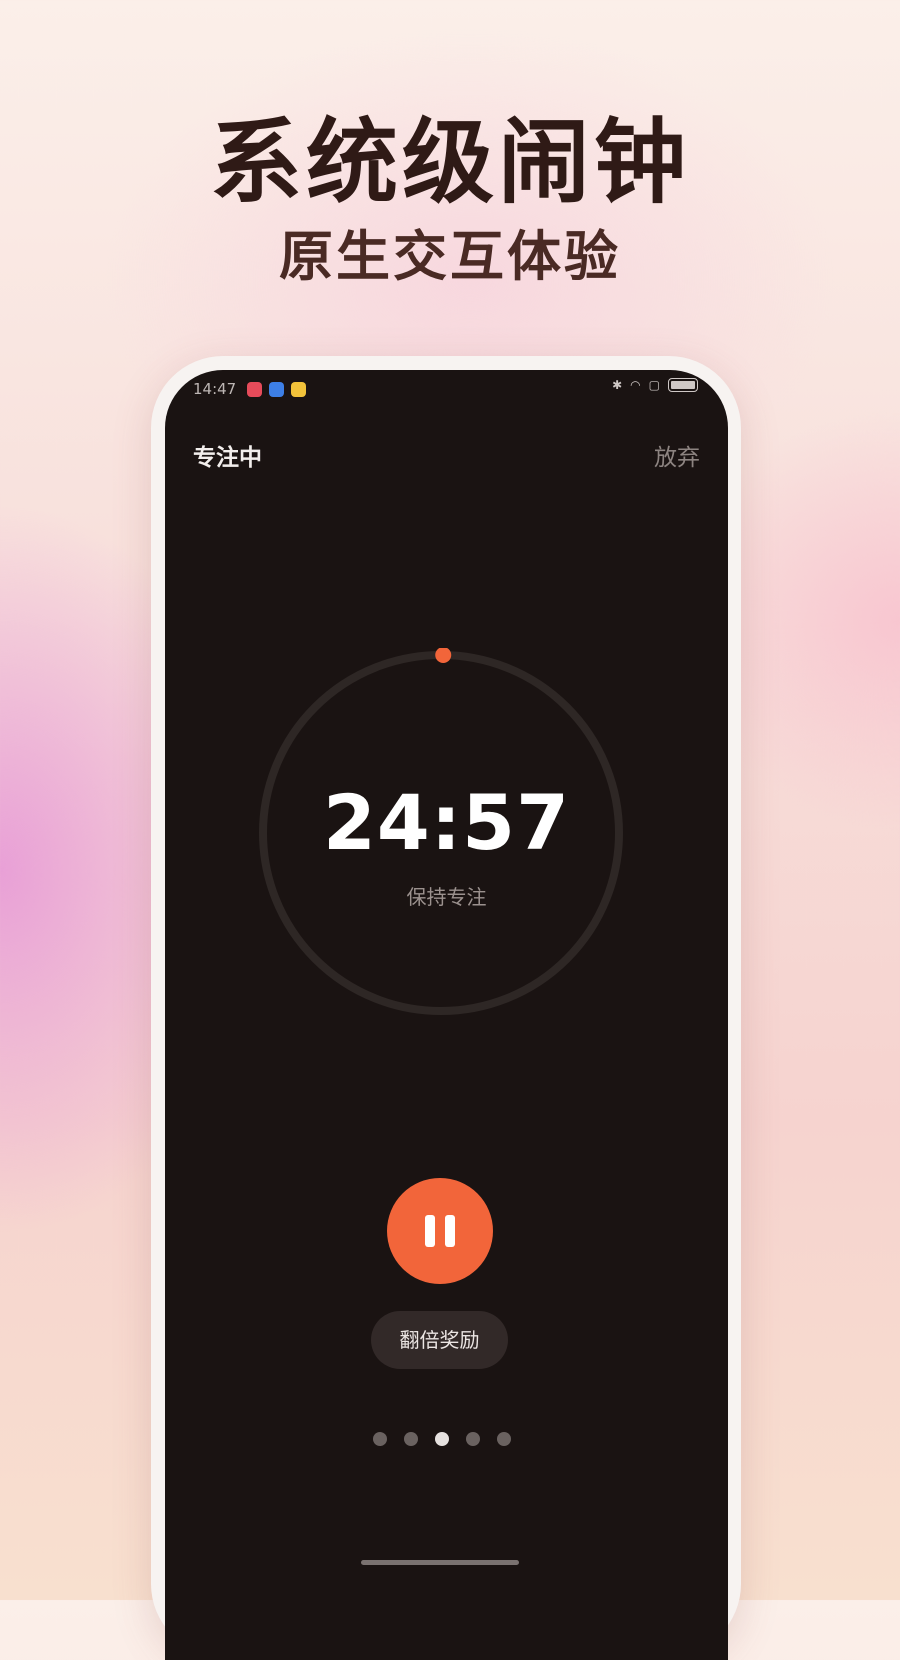 The width and height of the screenshot is (900, 1660). Describe the element at coordinates (214, 389) in the screenshot. I see `status-time: 14:47` at that location.